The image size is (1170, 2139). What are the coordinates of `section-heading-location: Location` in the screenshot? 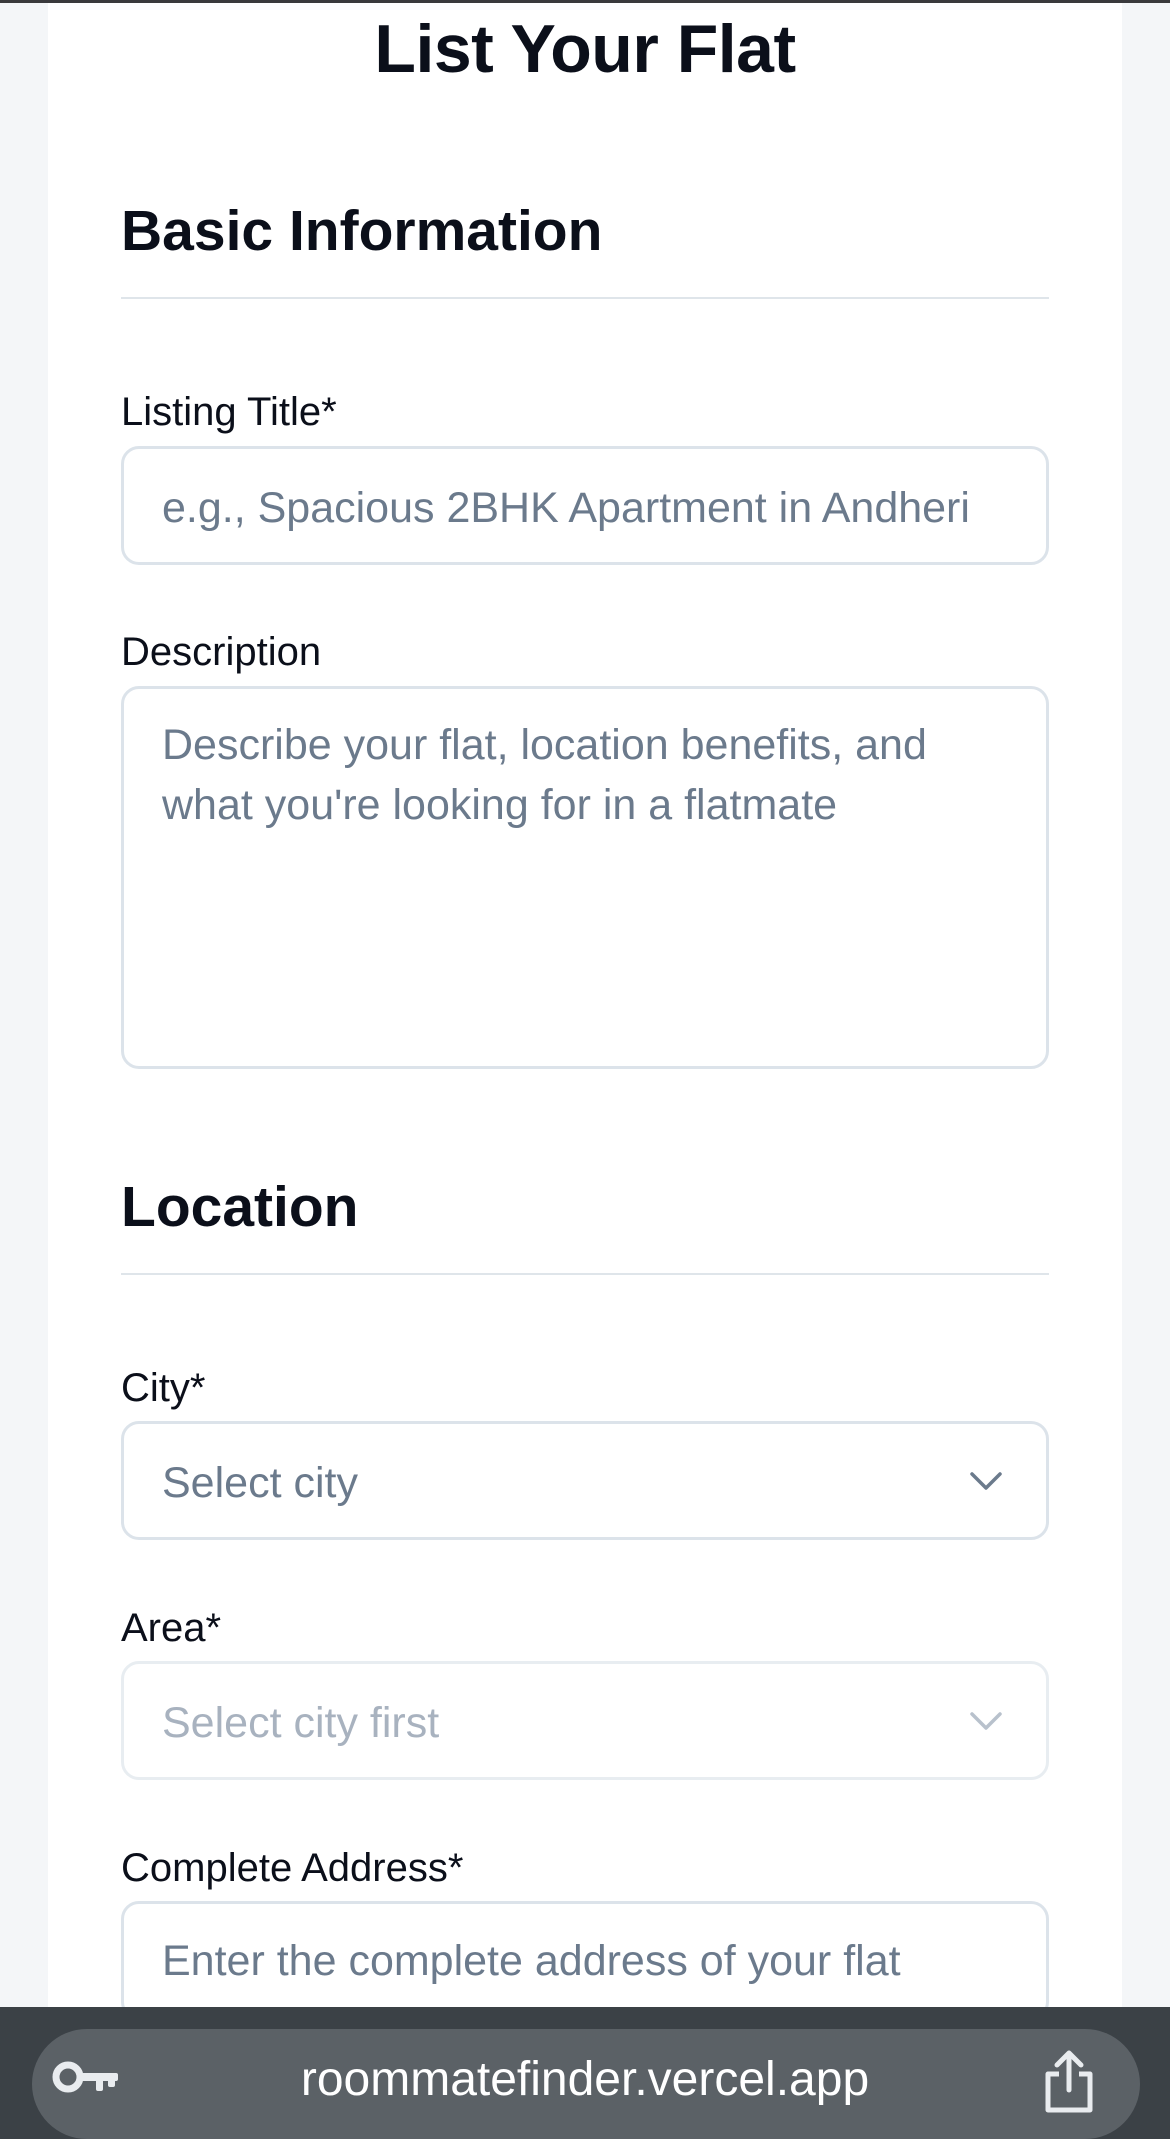 It's located at (240, 1207).